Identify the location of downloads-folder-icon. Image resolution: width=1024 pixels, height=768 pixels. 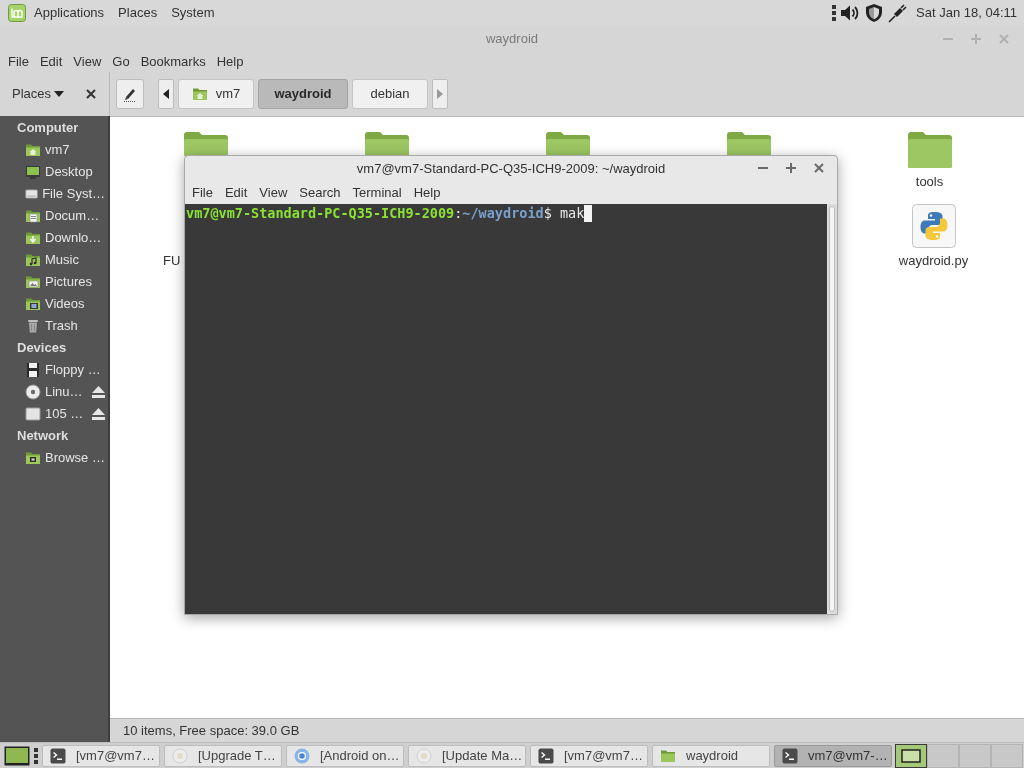
(33, 238).